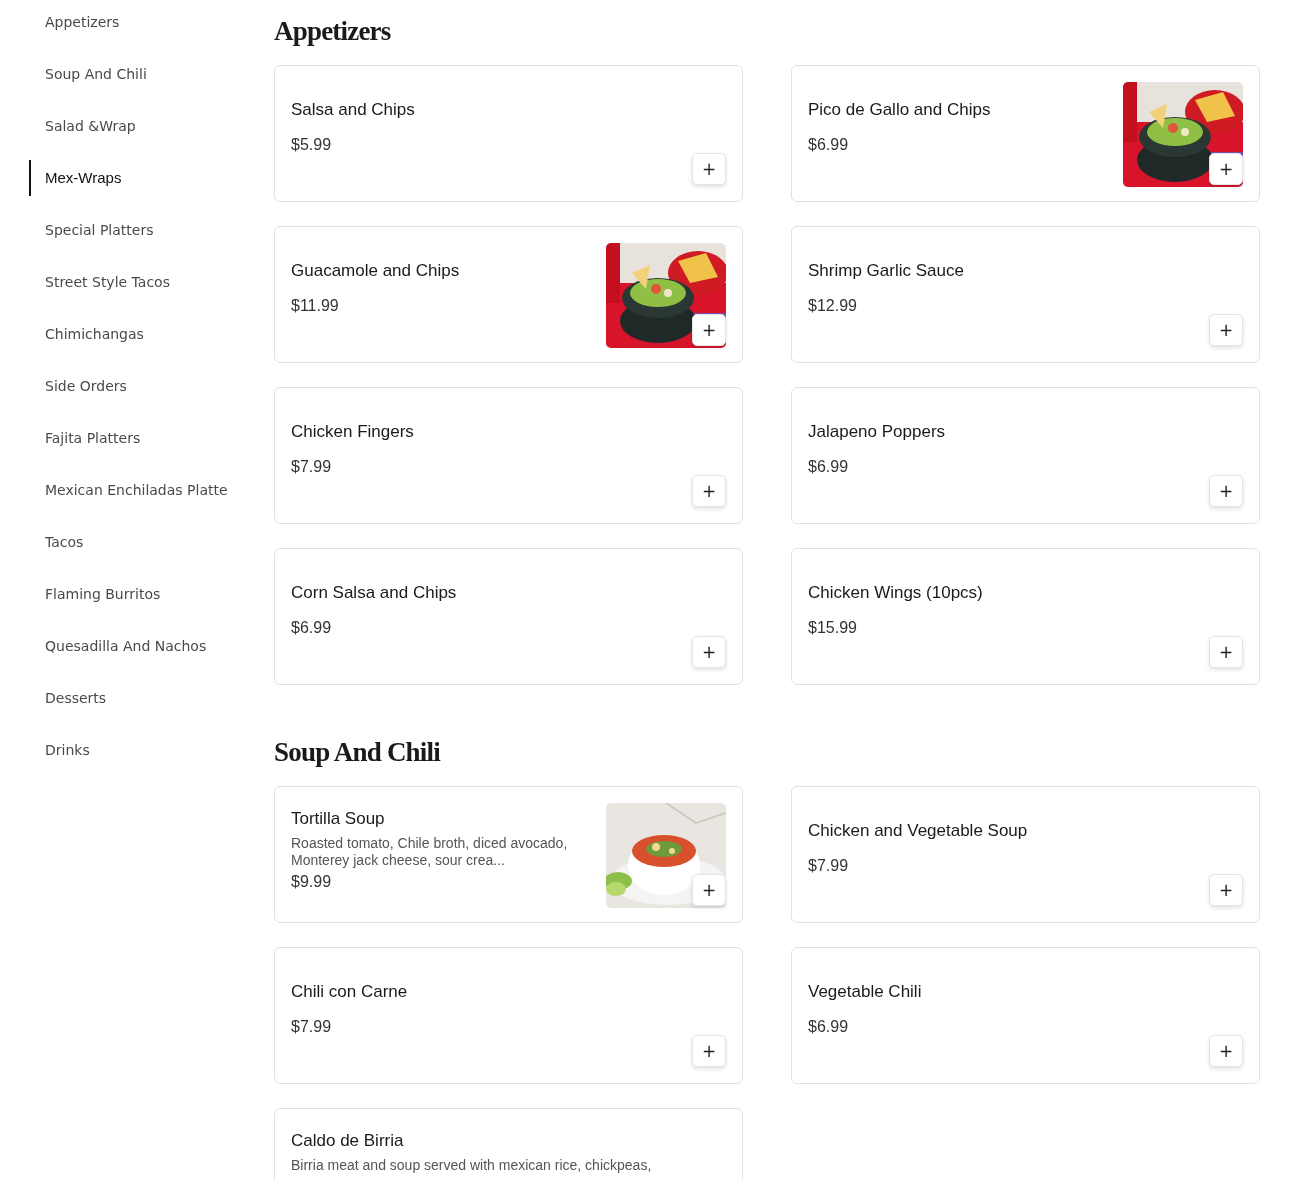  What do you see at coordinates (508, 616) in the screenshot?
I see `menu-item-card: Corn Salsa and Chips $6.99 +` at bounding box center [508, 616].